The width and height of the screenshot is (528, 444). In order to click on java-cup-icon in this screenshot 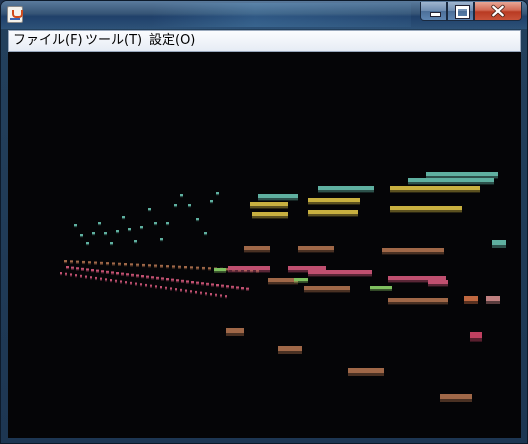, I will do `click(15, 14)`.